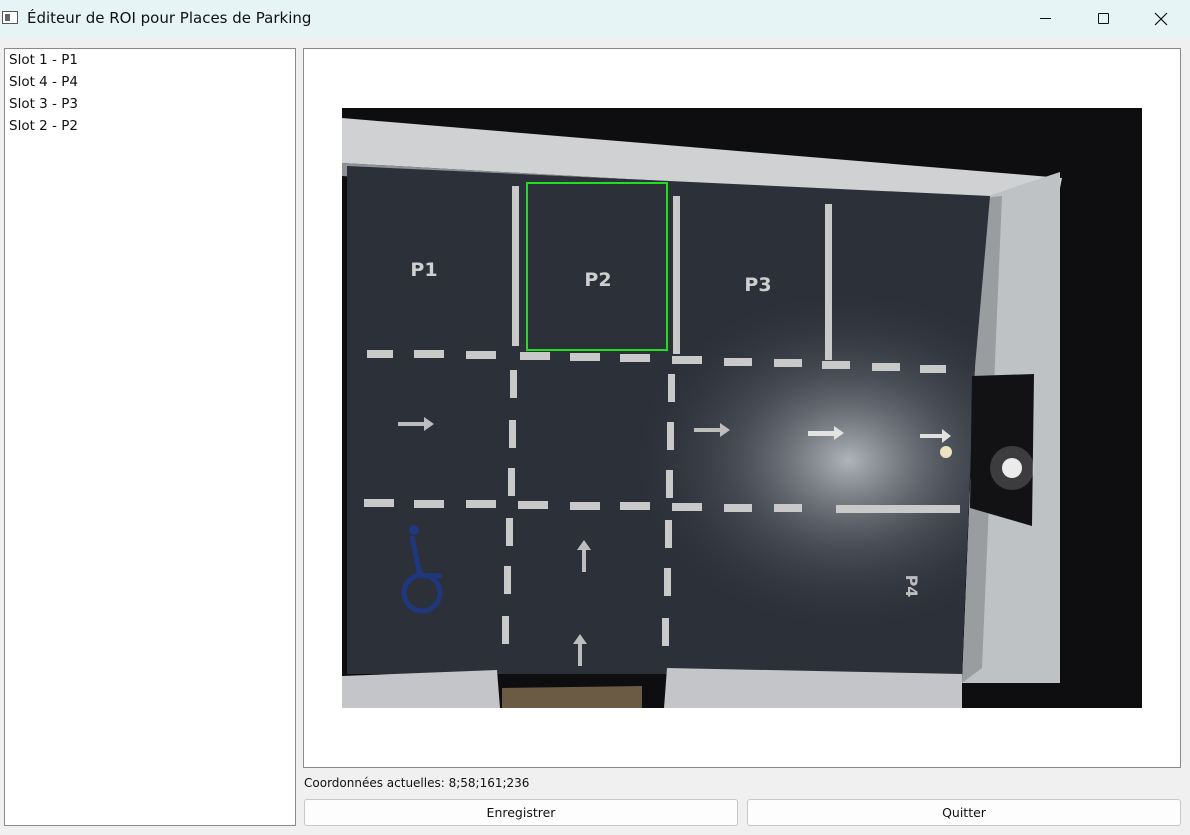 The height and width of the screenshot is (835, 1190). I want to click on maximize-icon, so click(1103, 18).